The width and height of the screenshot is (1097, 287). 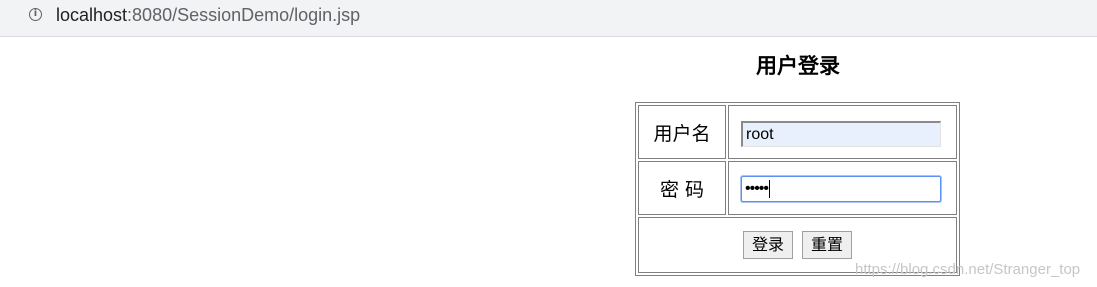 I want to click on url-field: localhost:8080/SessionDemo/login.jsp, so click(x=208, y=15).